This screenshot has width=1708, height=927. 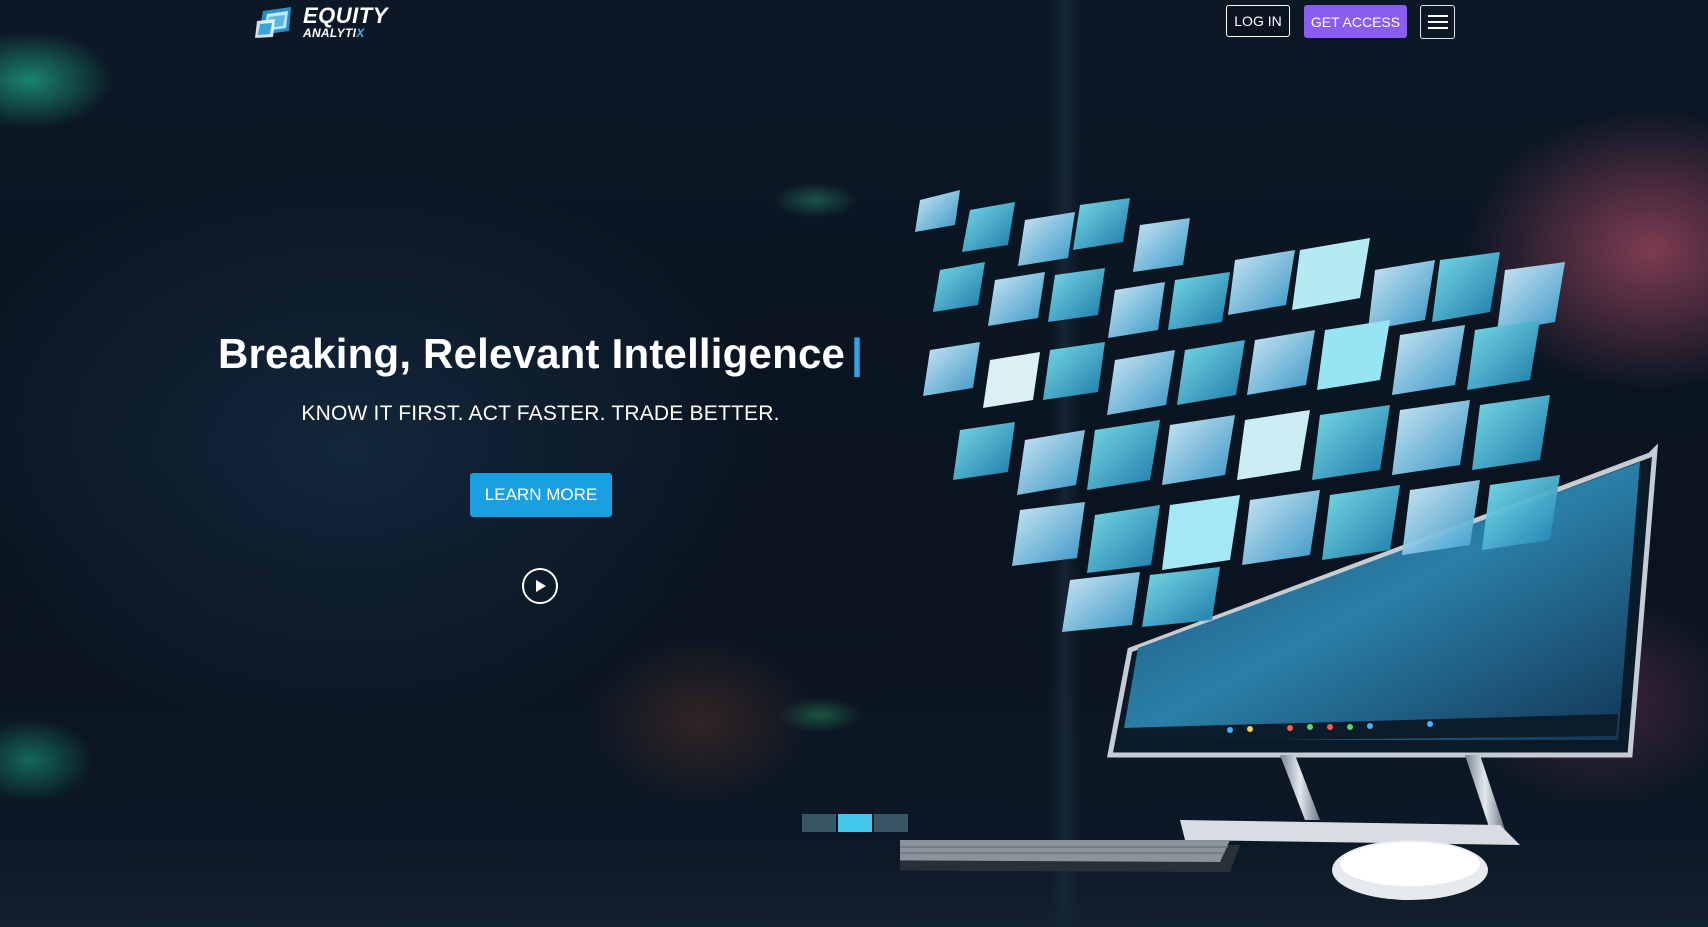 I want to click on get-access-button: GET ACCESS, so click(x=1355, y=21).